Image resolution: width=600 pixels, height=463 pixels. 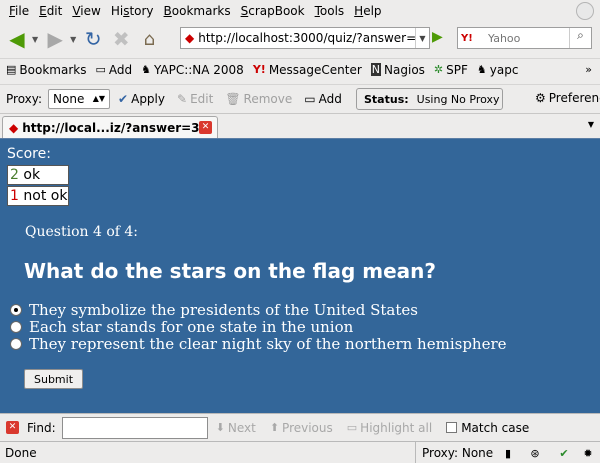 I want to click on menu-edit: Edit, so click(x=50, y=11).